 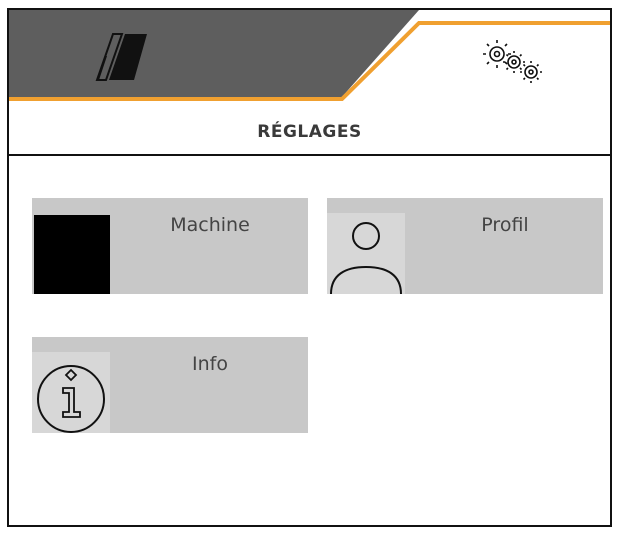 What do you see at coordinates (309, 132) in the screenshot?
I see `page-title: RÉGLAGES` at bounding box center [309, 132].